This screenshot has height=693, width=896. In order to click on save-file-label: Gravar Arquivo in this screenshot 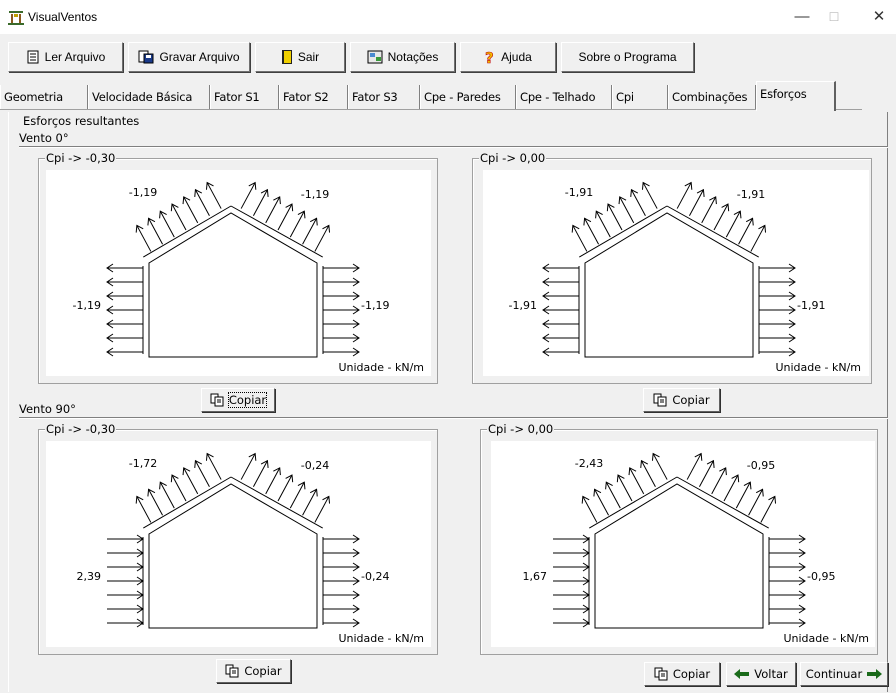, I will do `click(199, 57)`.